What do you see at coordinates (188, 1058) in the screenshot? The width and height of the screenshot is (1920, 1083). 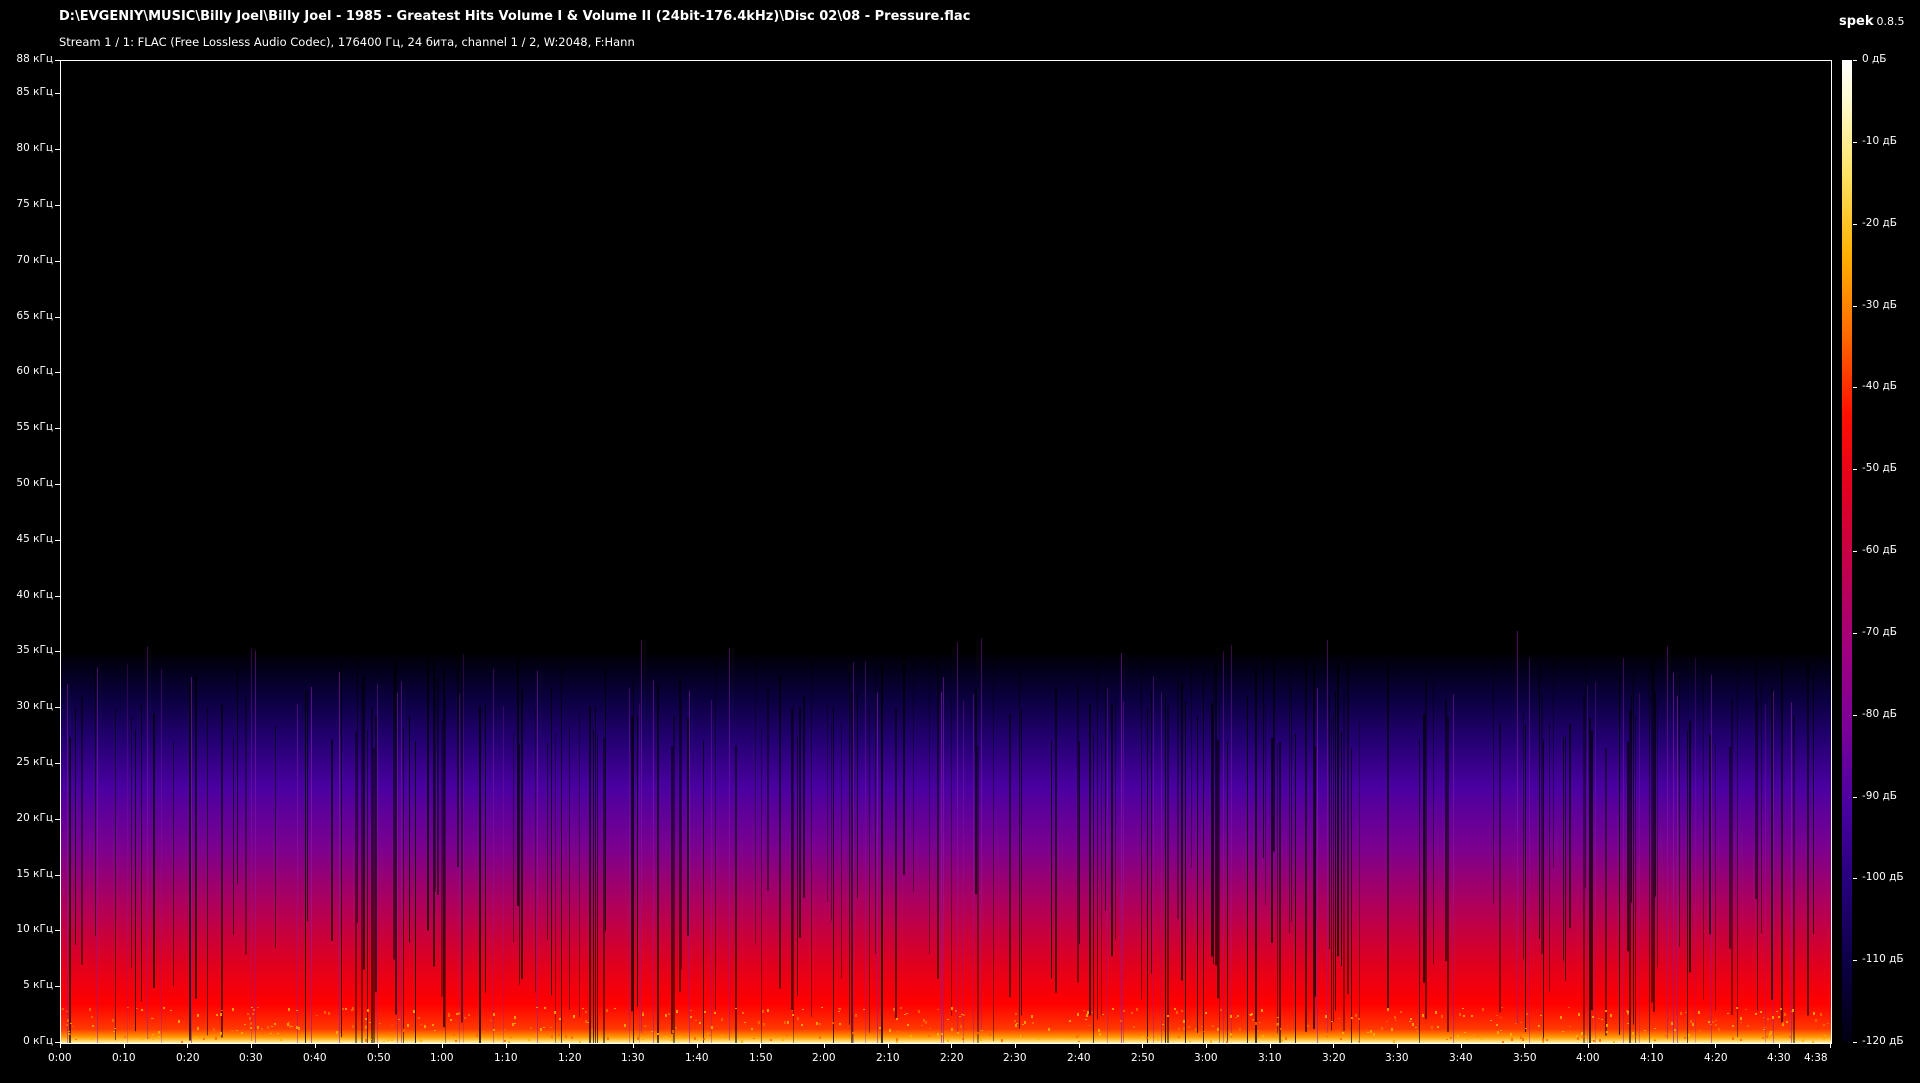 I see `x-tick-label: 0:20` at bounding box center [188, 1058].